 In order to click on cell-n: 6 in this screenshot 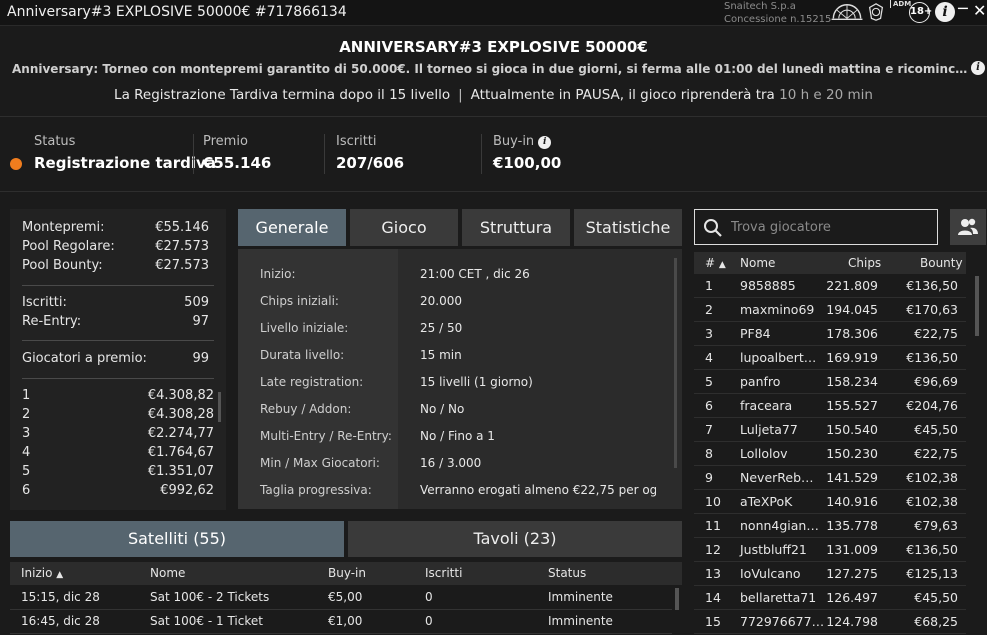, I will do `click(709, 405)`.